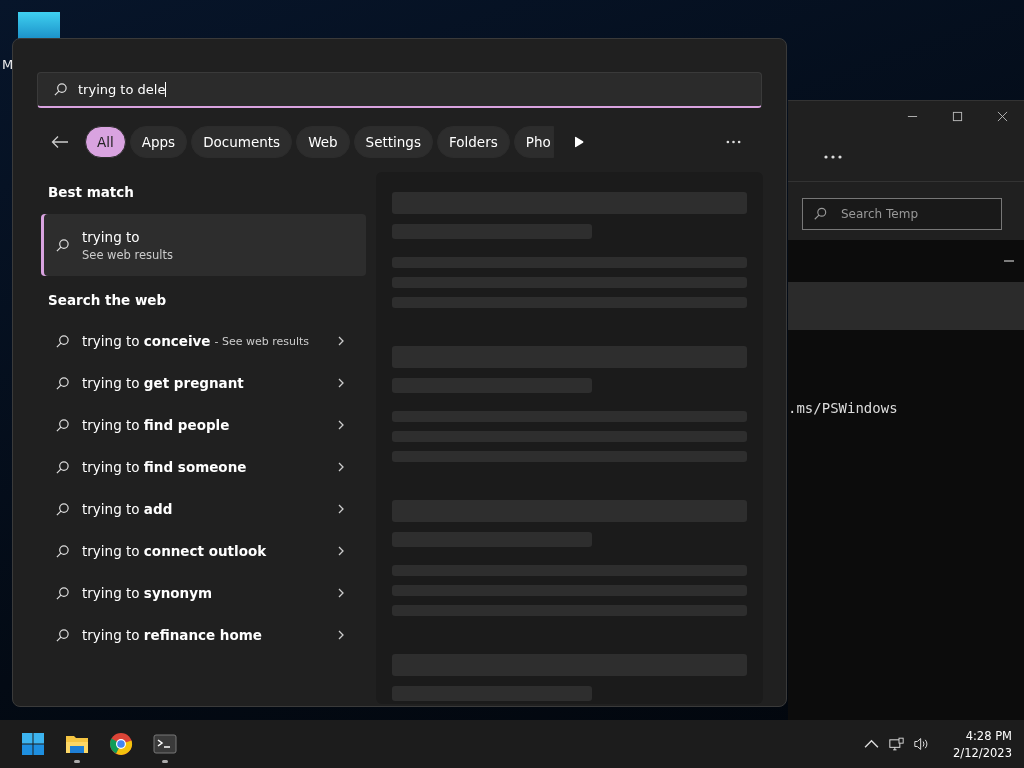  Describe the element at coordinates (922, 744) in the screenshot. I see `speaker-icon` at that location.